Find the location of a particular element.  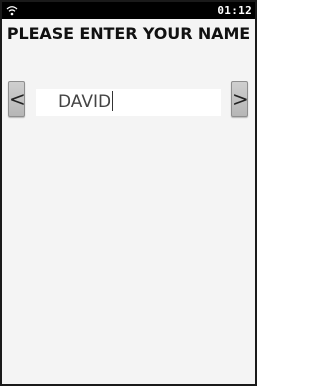

name-text: DAVID is located at coordinates (85, 102).